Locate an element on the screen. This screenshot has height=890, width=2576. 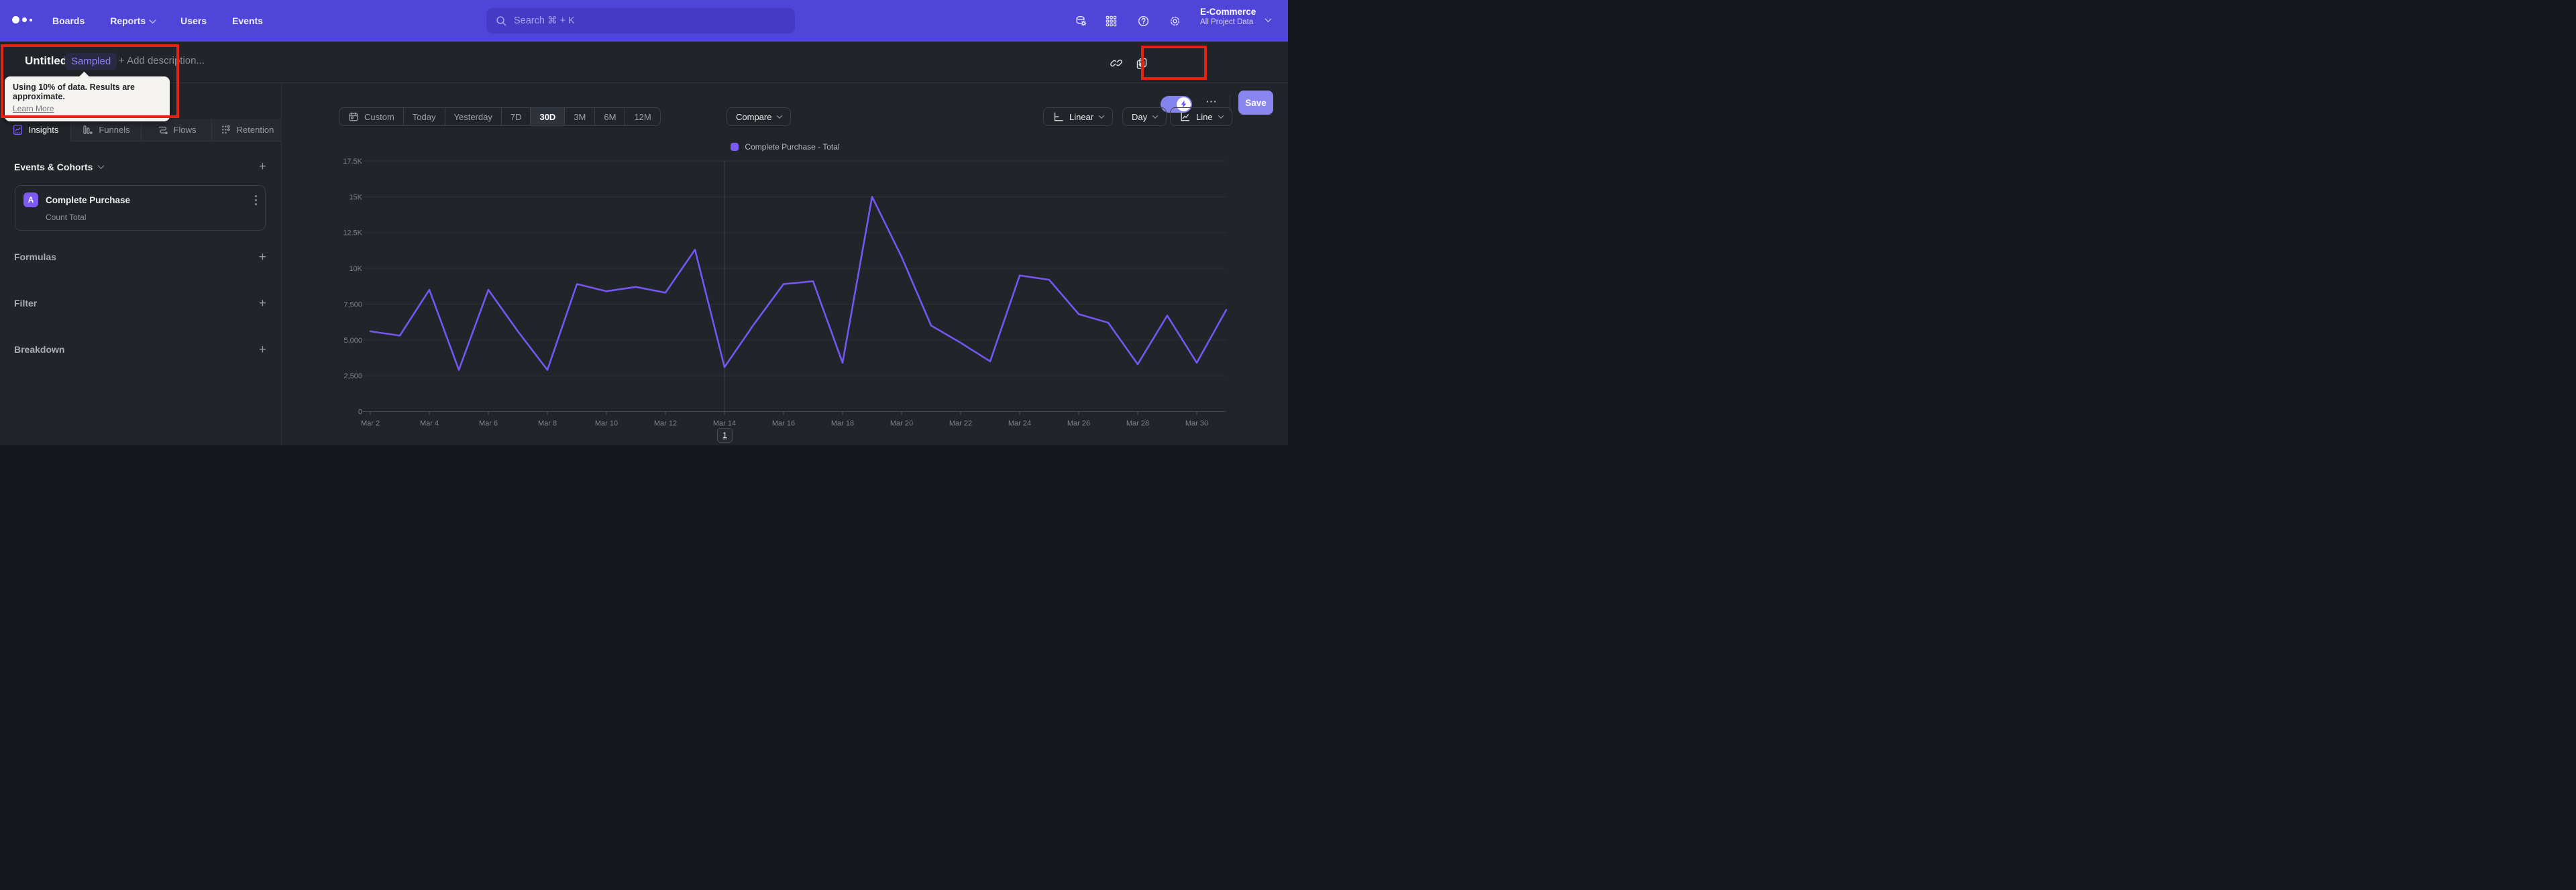
svg-text: 15K is located at coordinates (355, 197).